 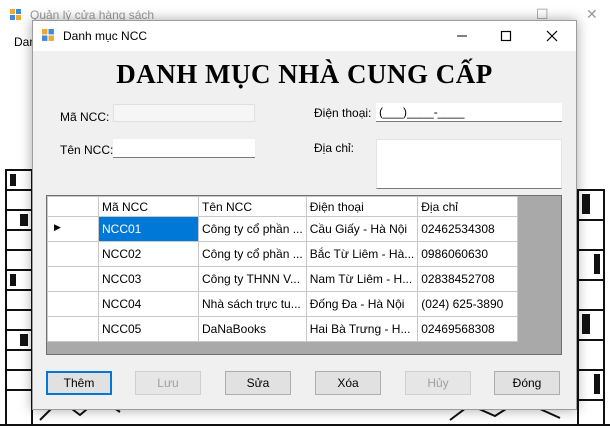 I want to click on row-header: ▶, so click(x=73, y=229).